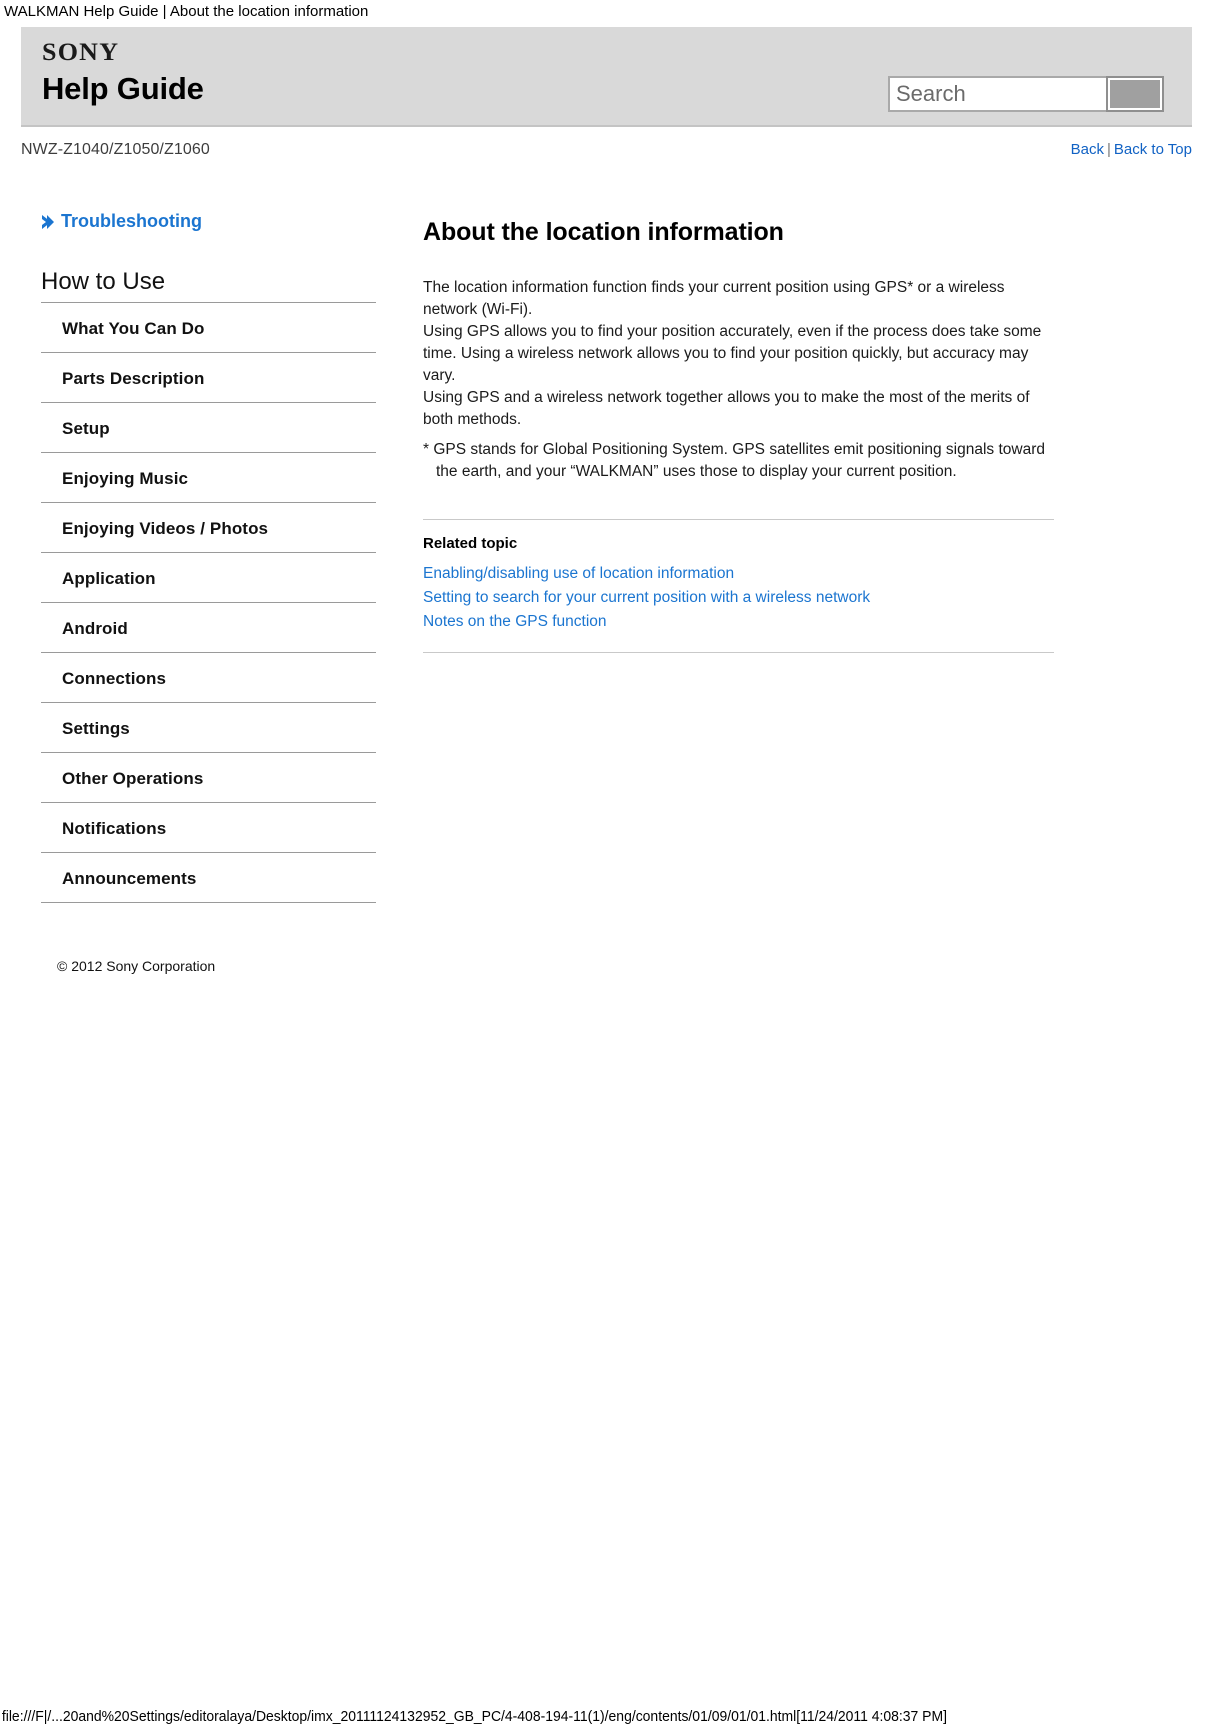 The width and height of the screenshot is (1213, 1733). Describe the element at coordinates (606, 77) in the screenshot. I see `site-header-banner: SONY Help Guide` at that location.